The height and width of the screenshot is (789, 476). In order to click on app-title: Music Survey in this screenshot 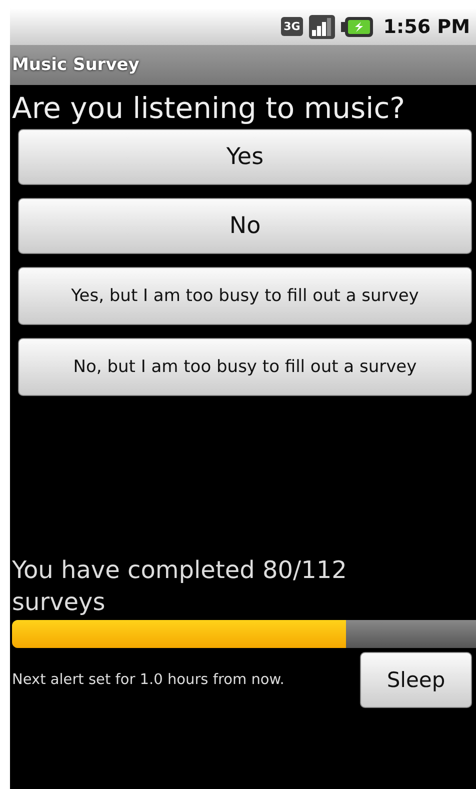, I will do `click(76, 65)`.